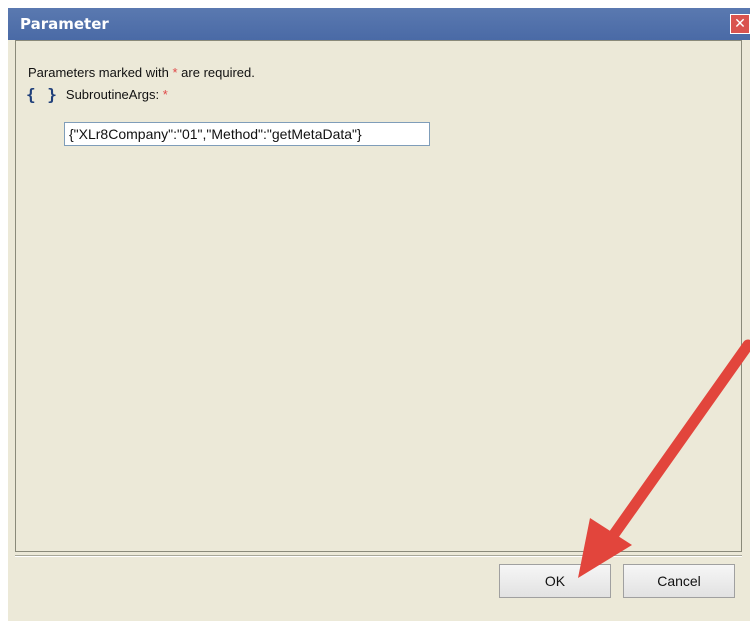 The width and height of the screenshot is (750, 621). I want to click on param-required-star: *, so click(165, 94).